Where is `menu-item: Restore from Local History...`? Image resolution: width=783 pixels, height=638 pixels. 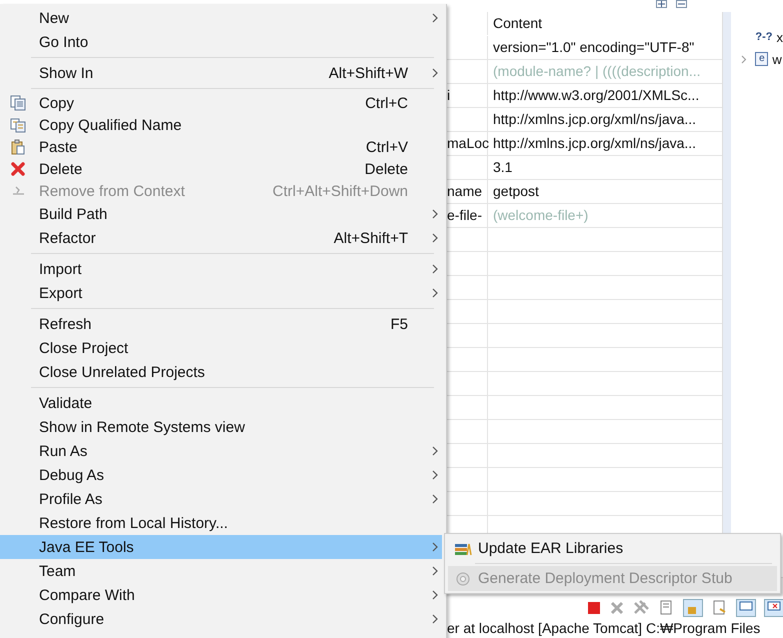 menu-item: Restore from Local History... is located at coordinates (221, 523).